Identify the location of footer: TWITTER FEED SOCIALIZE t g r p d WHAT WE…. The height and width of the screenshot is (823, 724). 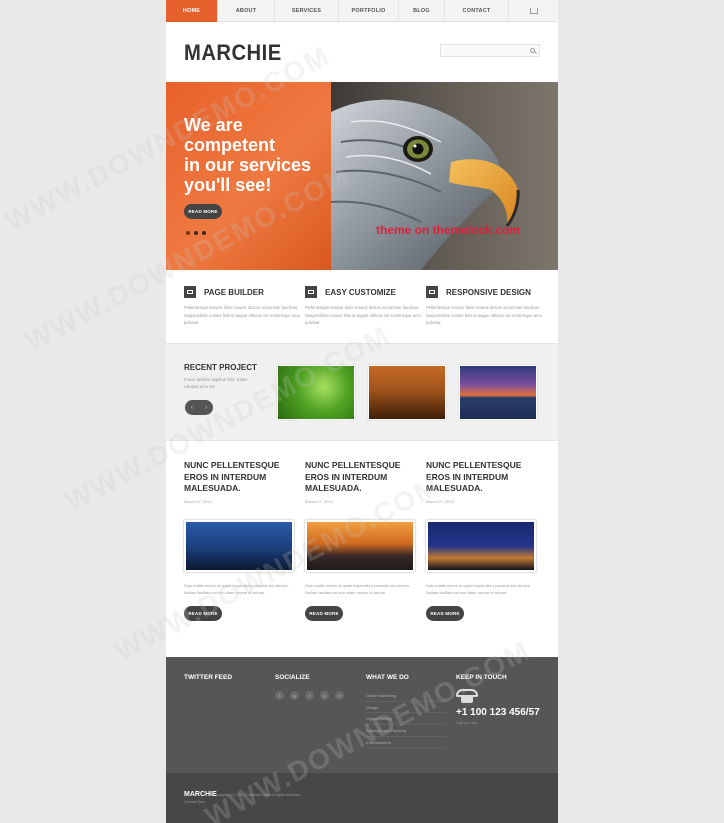
(362, 715).